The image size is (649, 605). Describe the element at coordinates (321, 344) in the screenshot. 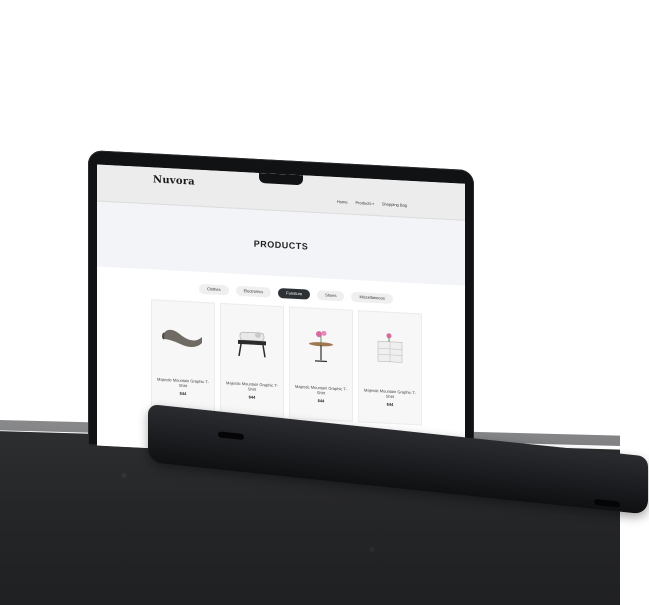

I see `table-icon` at that location.